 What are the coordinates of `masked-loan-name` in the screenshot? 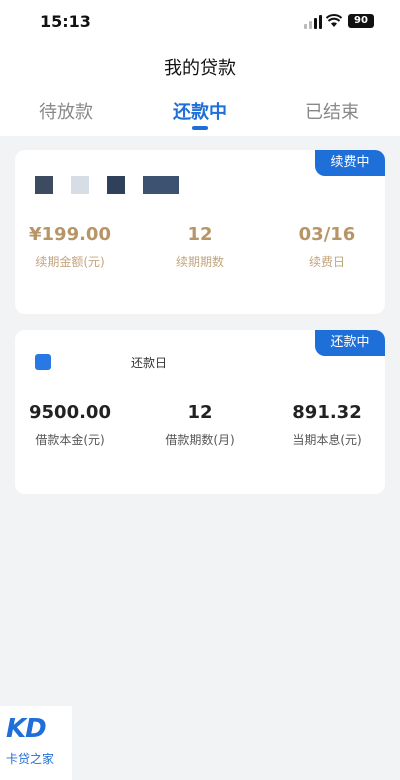 It's located at (115, 185).